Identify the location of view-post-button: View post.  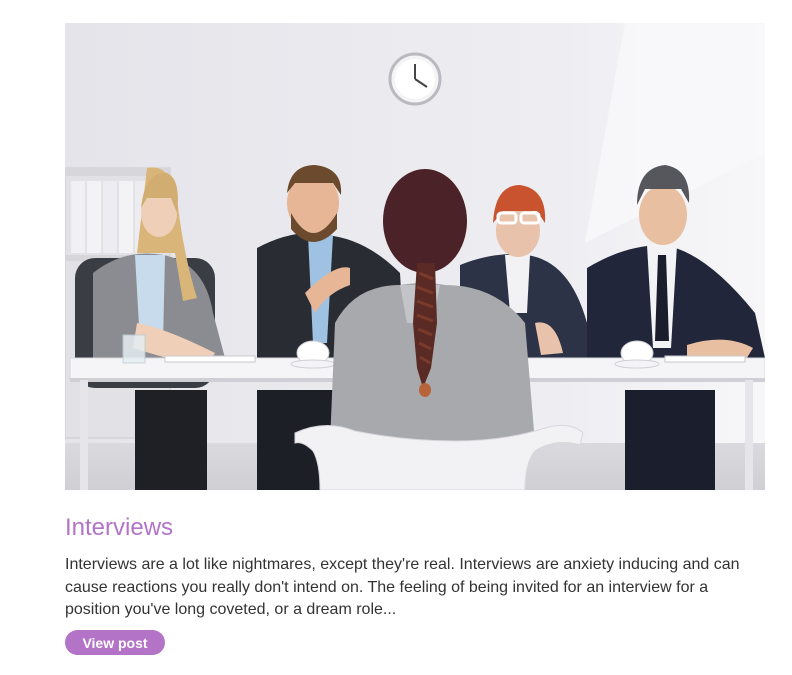
(115, 642).